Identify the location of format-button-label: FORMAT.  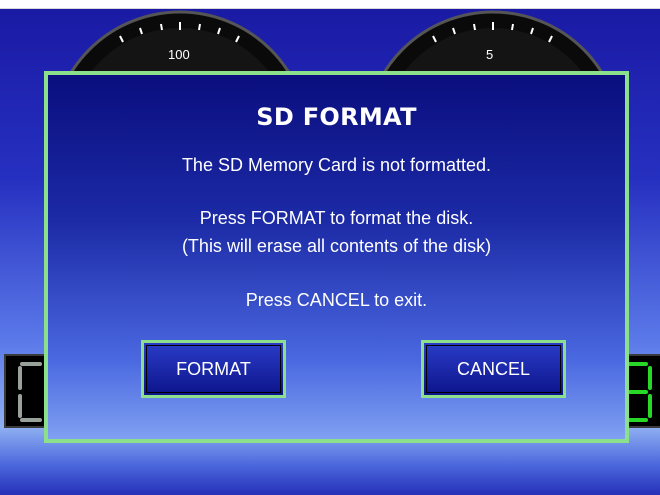
(213, 368).